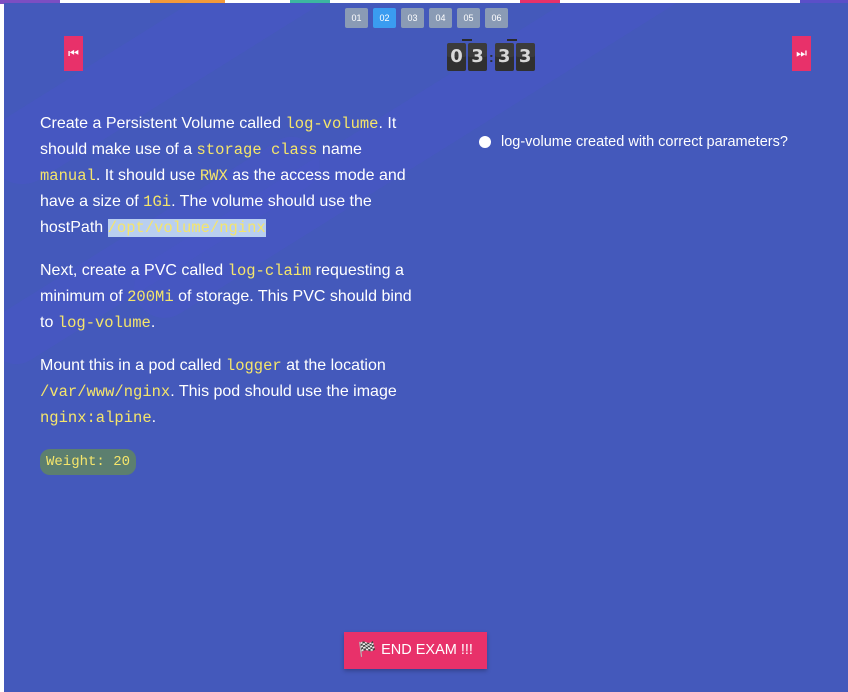 This screenshot has height=692, width=848. Describe the element at coordinates (426, 18) in the screenshot. I see `question-navigator: 01 02 03 04 05 06` at that location.